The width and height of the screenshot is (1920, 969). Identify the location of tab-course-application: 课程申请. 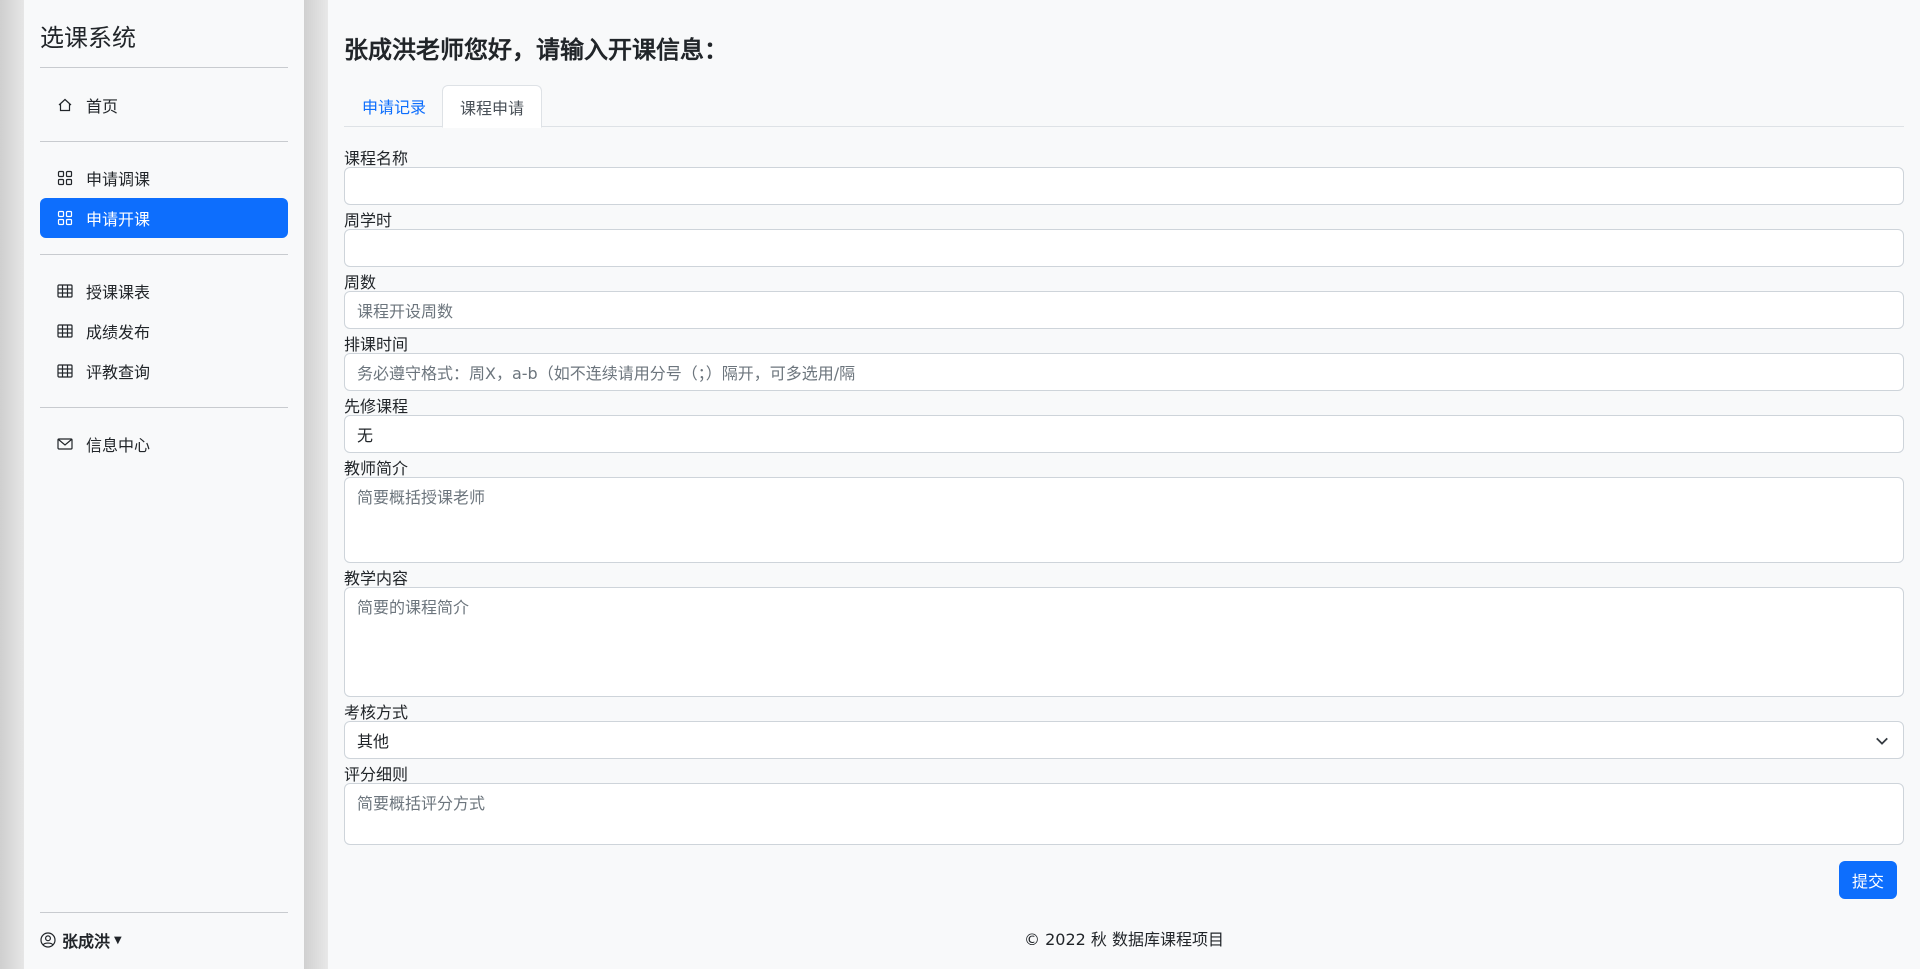
(492, 106).